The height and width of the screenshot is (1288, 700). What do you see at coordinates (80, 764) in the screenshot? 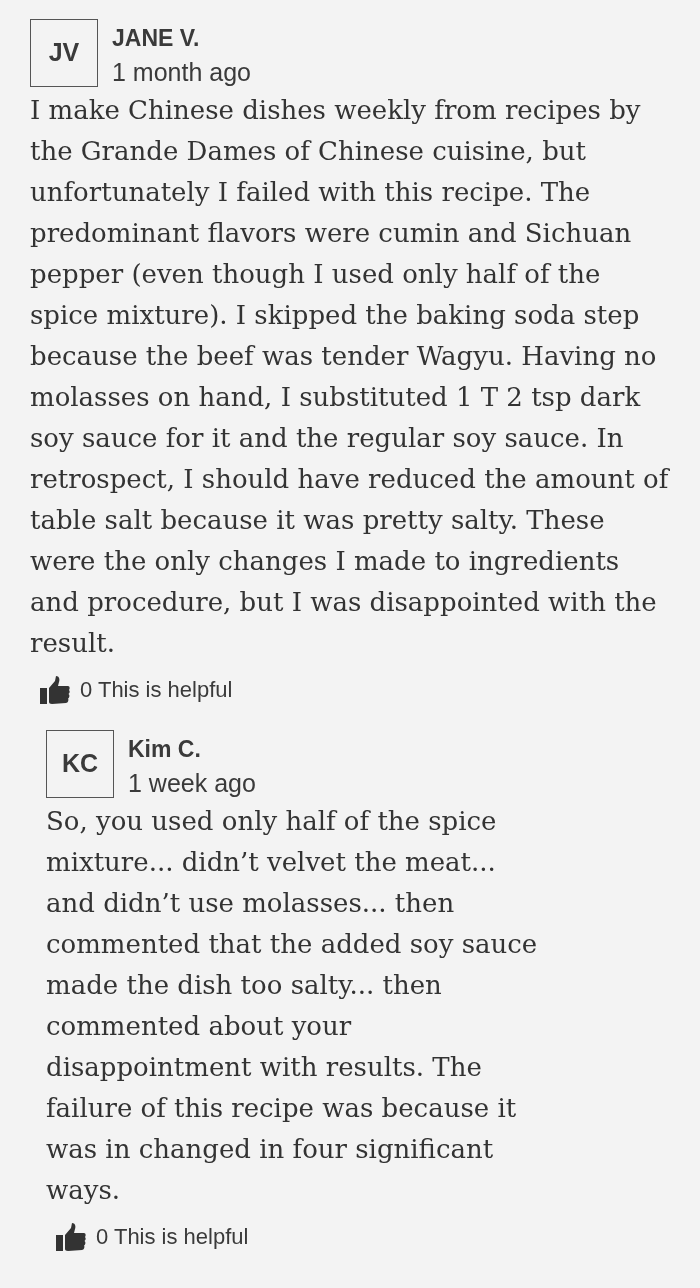
I see `avatar-initials: KC` at bounding box center [80, 764].